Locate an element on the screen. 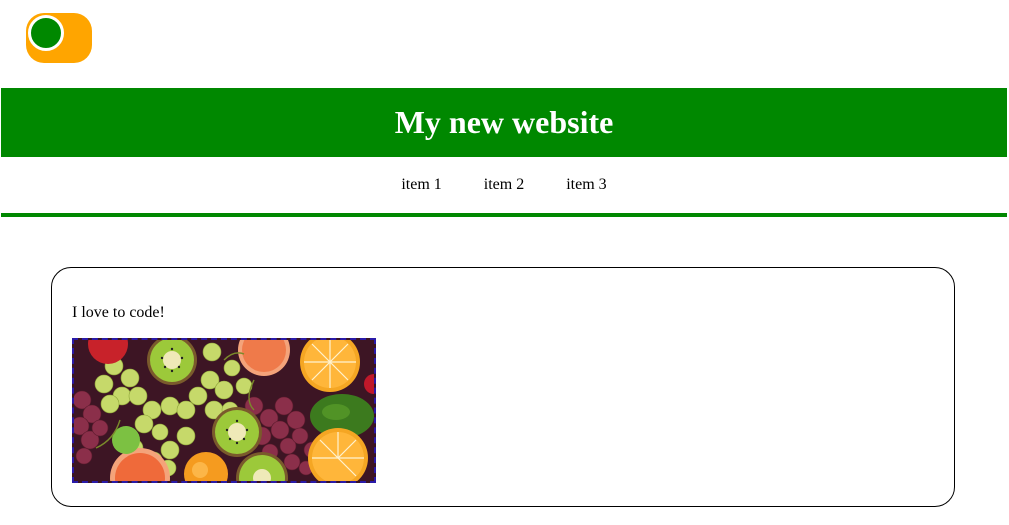 The image size is (1009, 525). logo is located at coordinates (59, 38).